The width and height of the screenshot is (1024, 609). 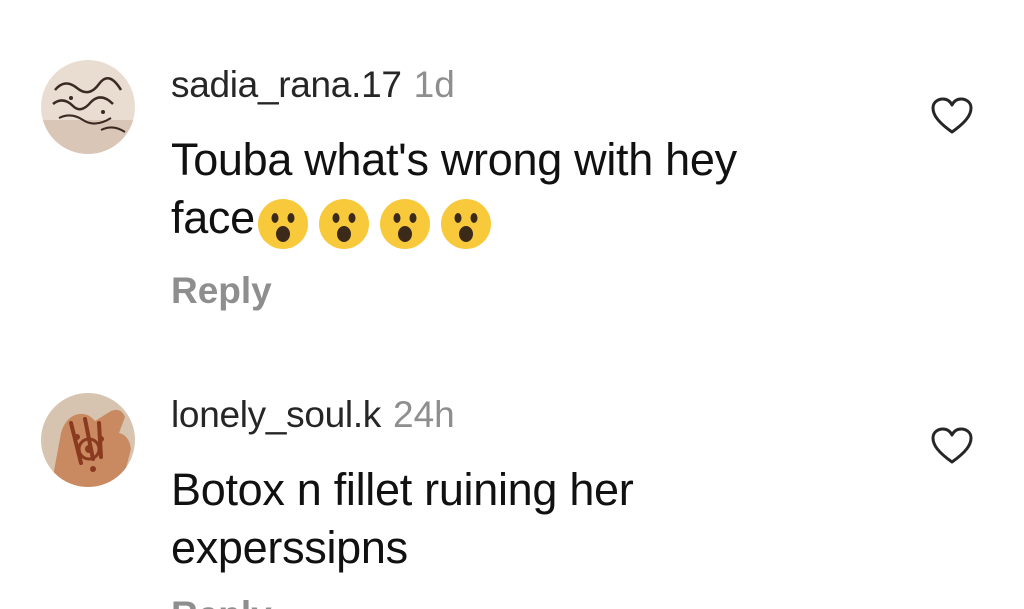 What do you see at coordinates (454, 159) in the screenshot?
I see `comment-text-line: Touba what's wrong with hey` at bounding box center [454, 159].